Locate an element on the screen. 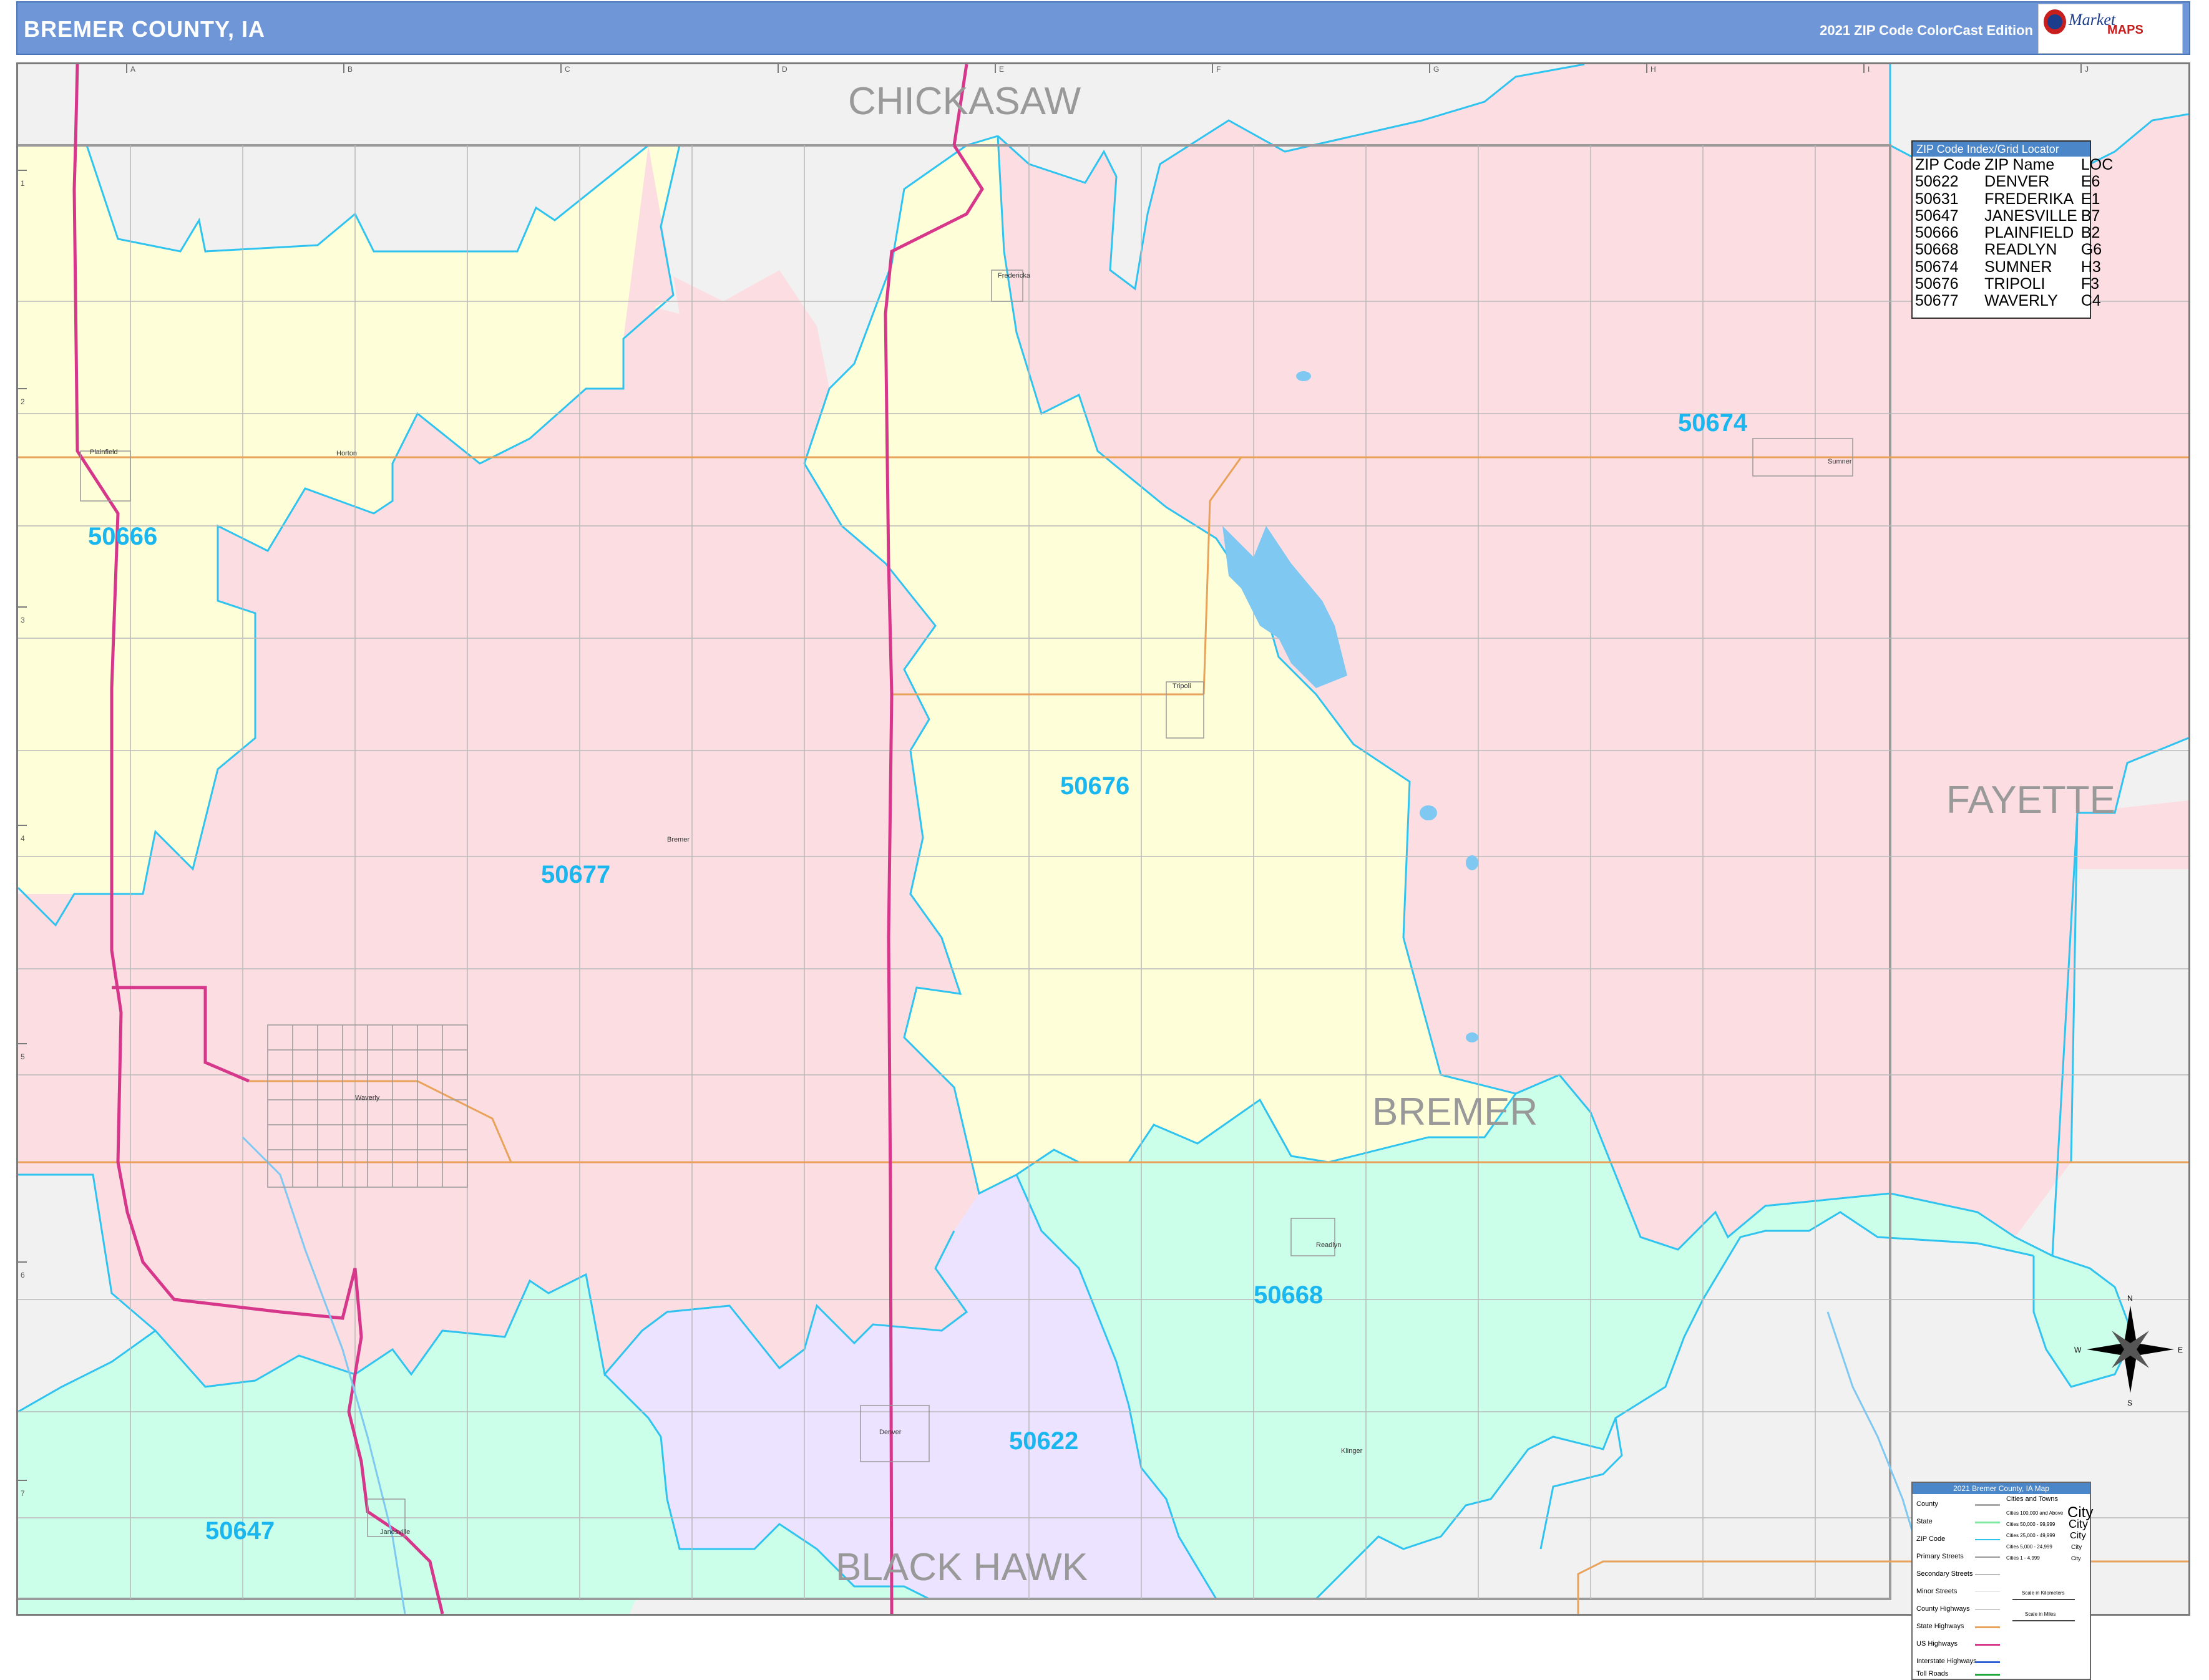 Image resolution: width=2209 pixels, height=1680 pixels. legend-swatch-county is located at coordinates (1987, 1505).